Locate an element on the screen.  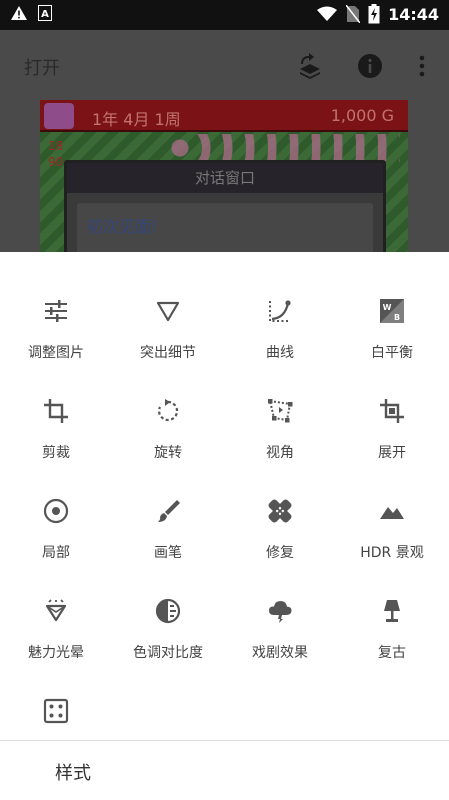
a-box-icon: A is located at coordinates (45, 13).